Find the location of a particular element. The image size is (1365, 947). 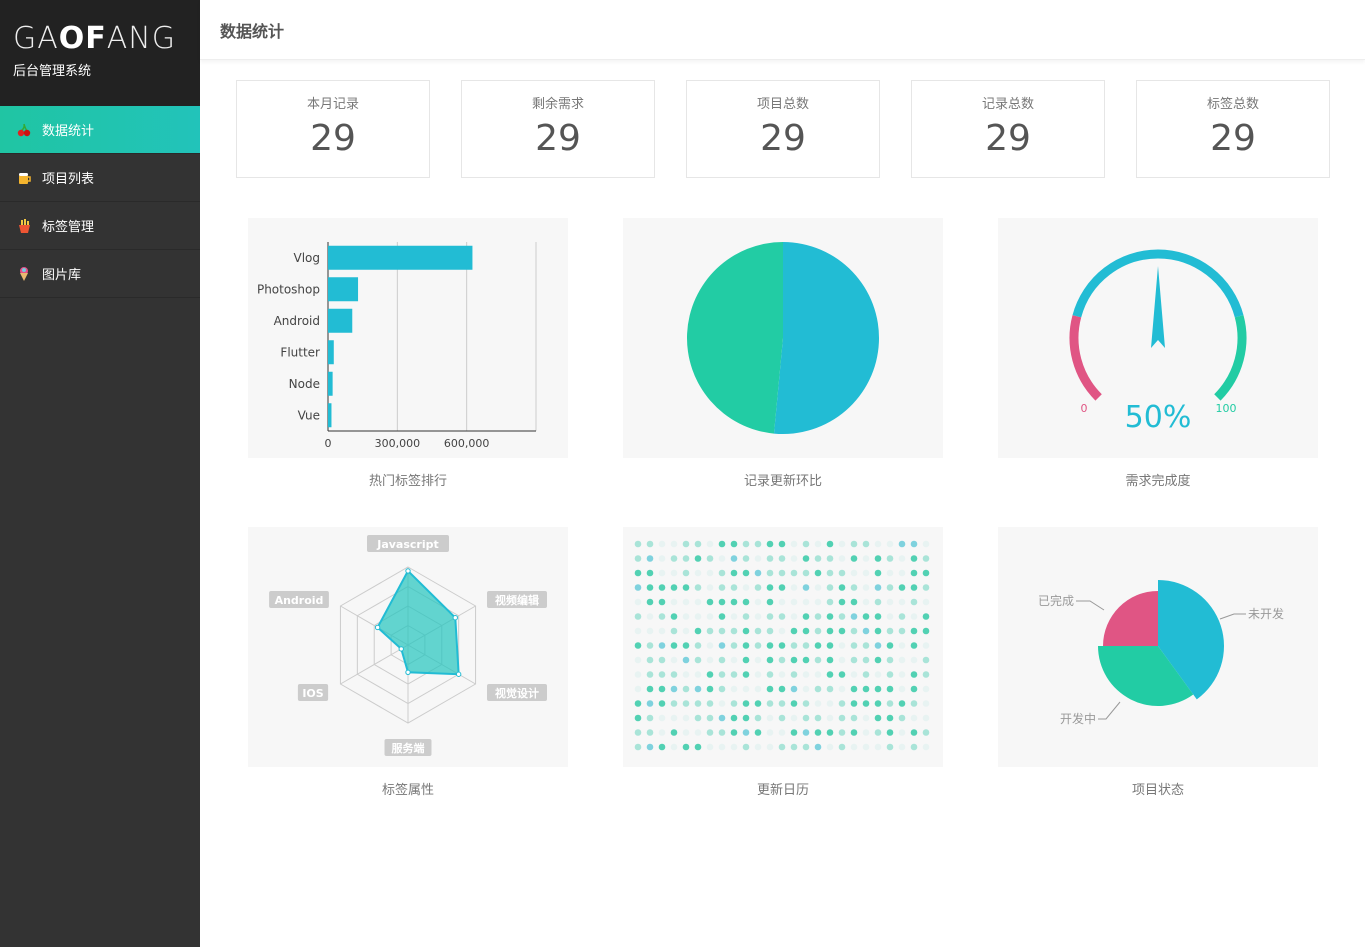

stat-label: 剩余需求 is located at coordinates (557, 104).